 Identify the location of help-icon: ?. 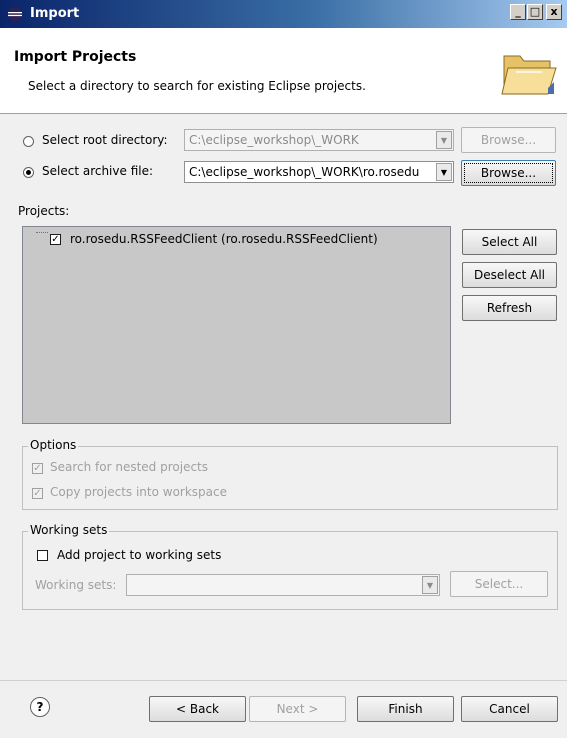
(40, 707).